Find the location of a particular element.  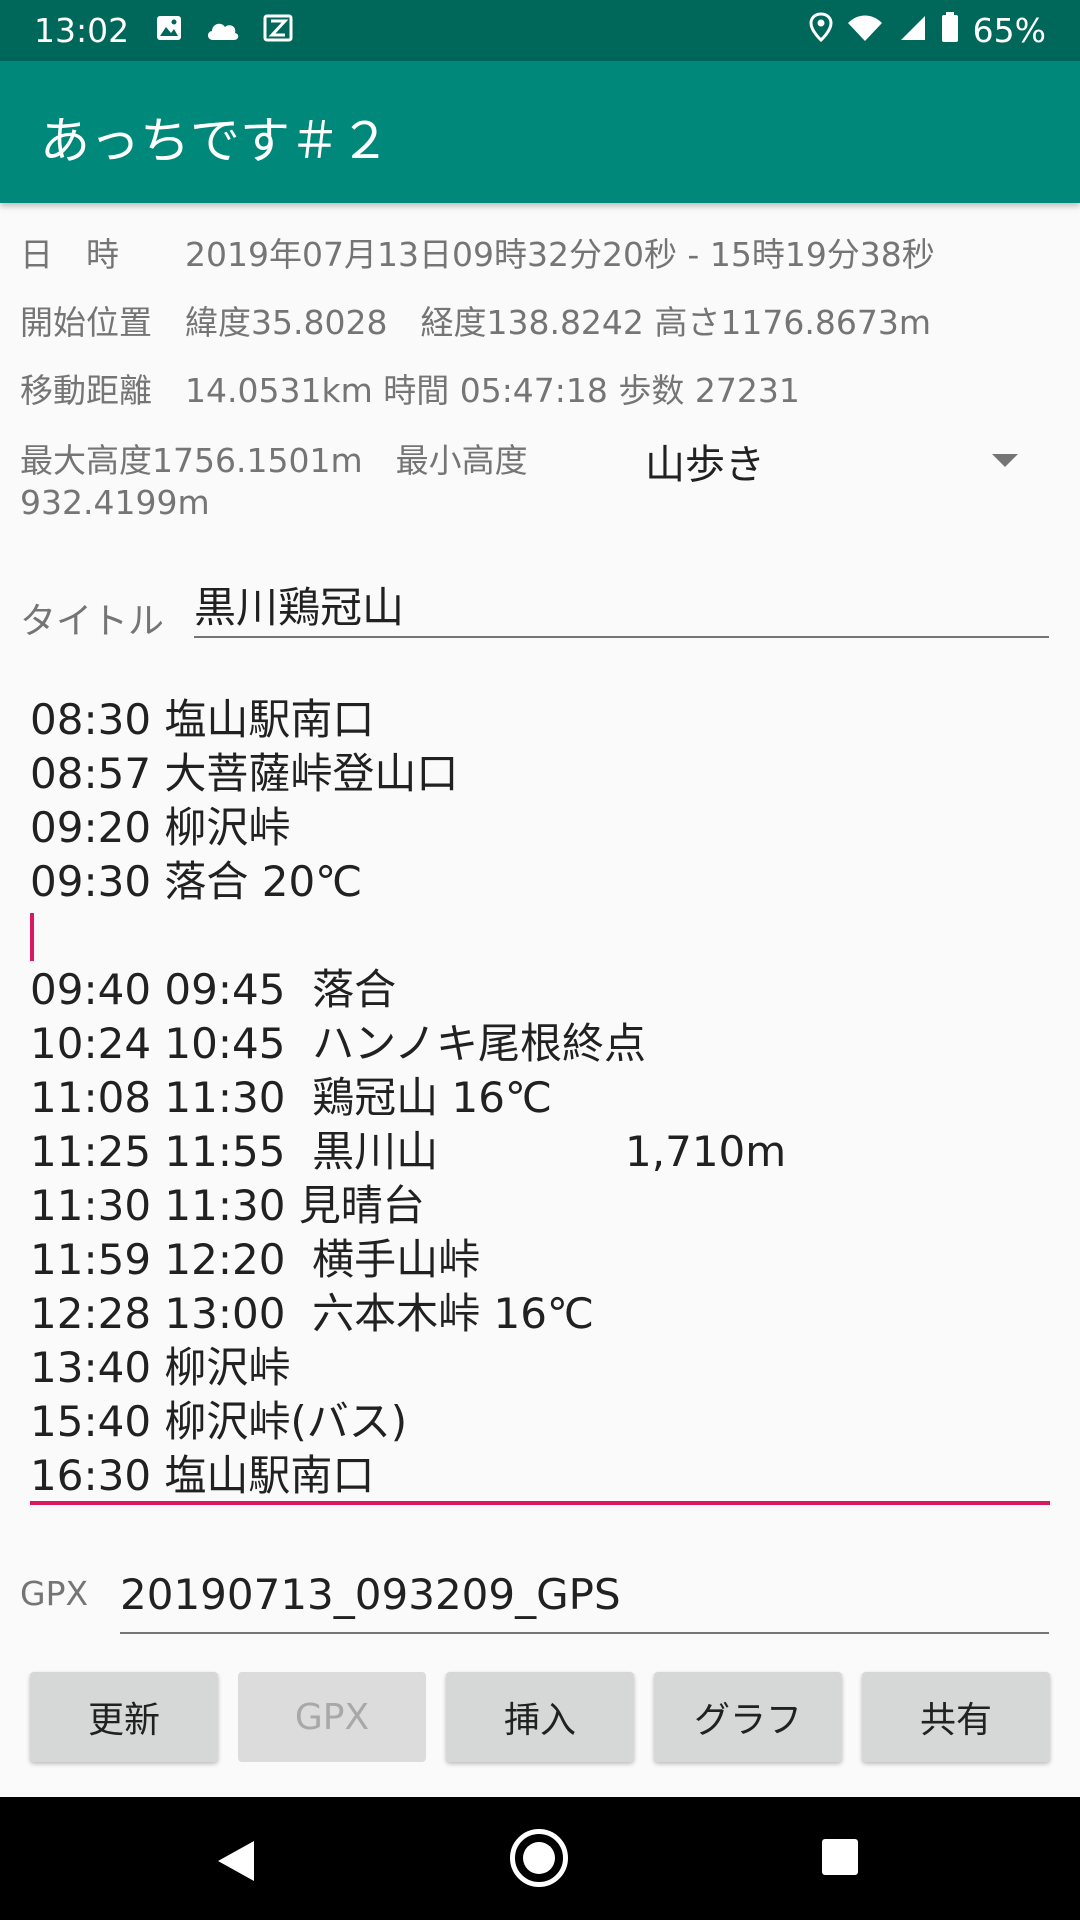

distance-label: 移動距離 is located at coordinates (86, 390).